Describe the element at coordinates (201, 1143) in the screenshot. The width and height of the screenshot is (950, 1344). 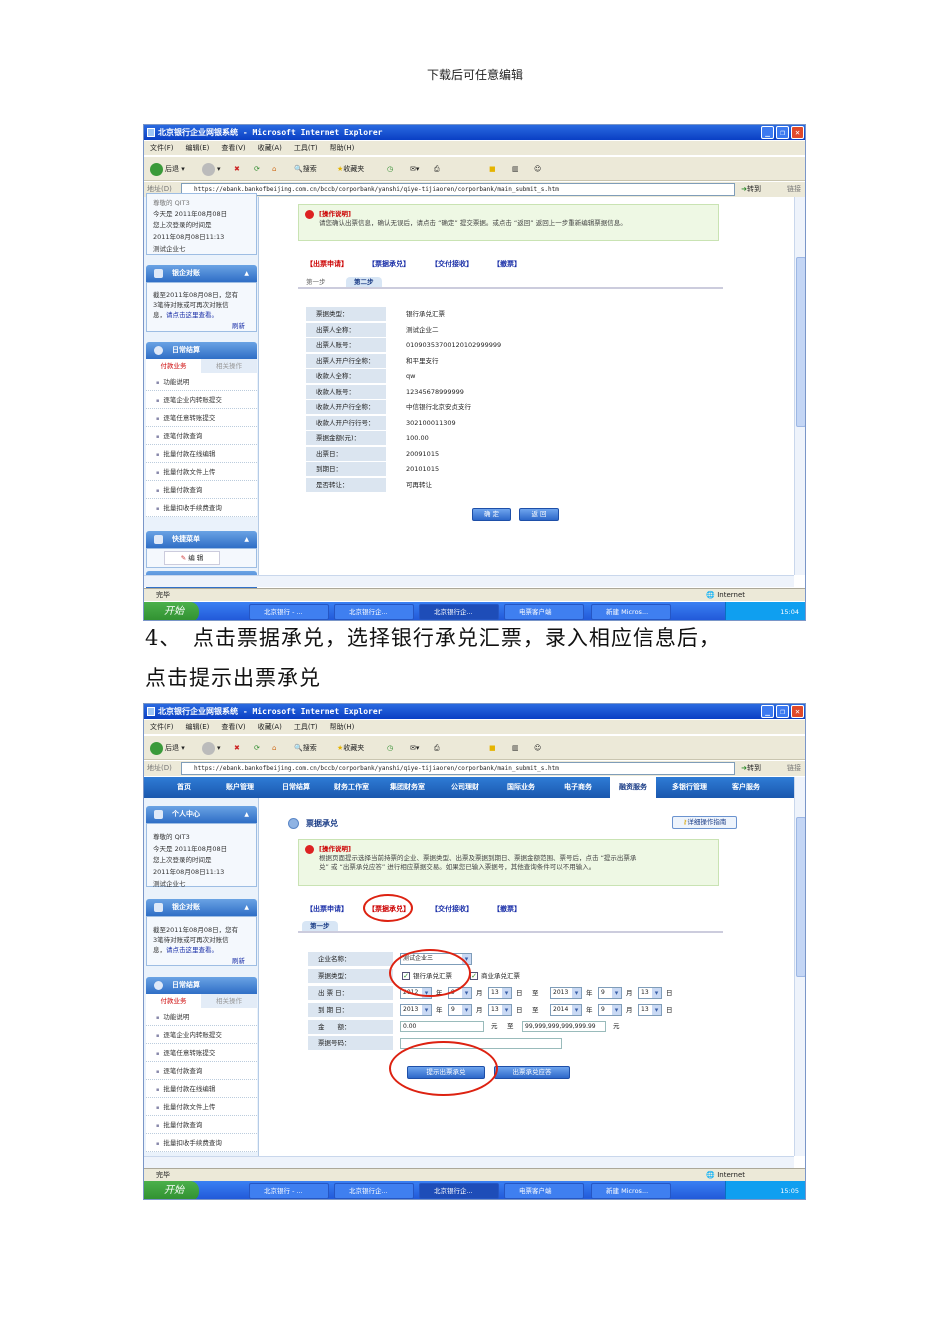
I see `sidebar-item: 批量扣收手续费查询` at that location.